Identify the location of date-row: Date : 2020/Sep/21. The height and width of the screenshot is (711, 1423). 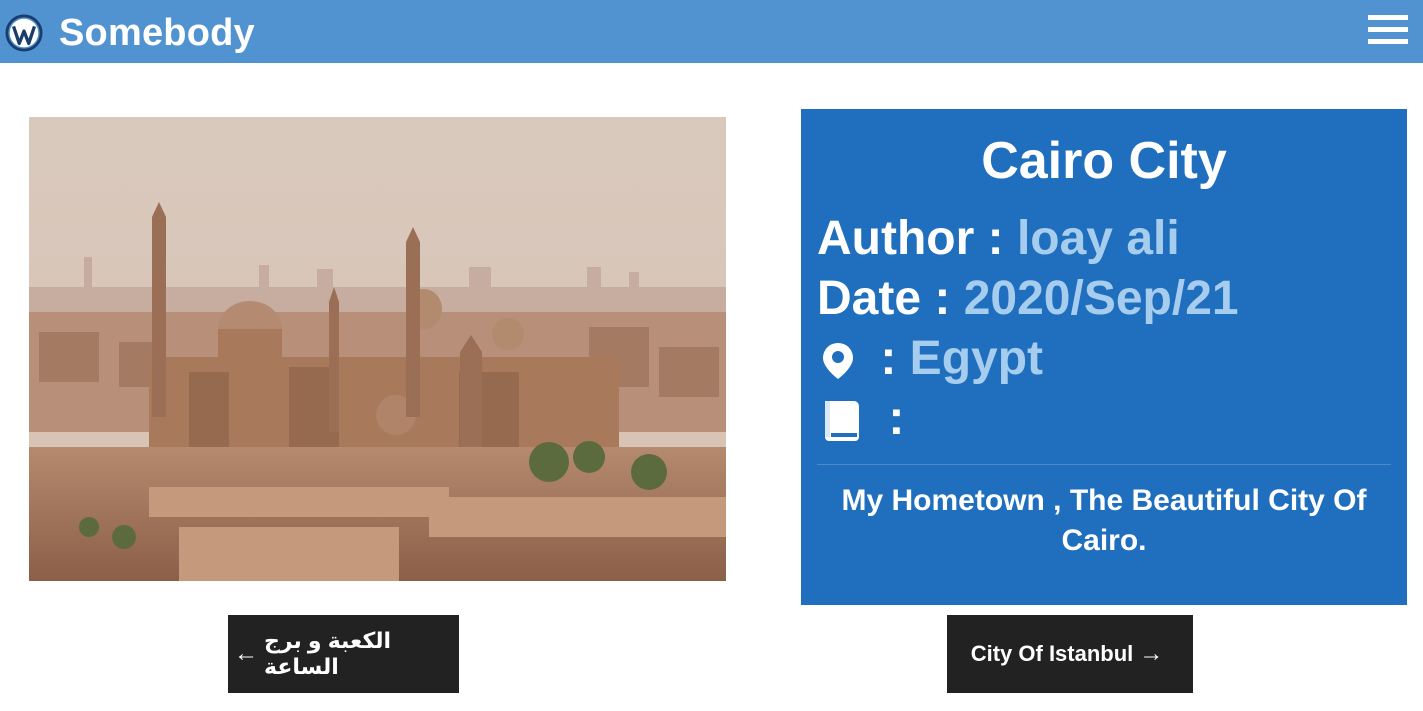
(1028, 299).